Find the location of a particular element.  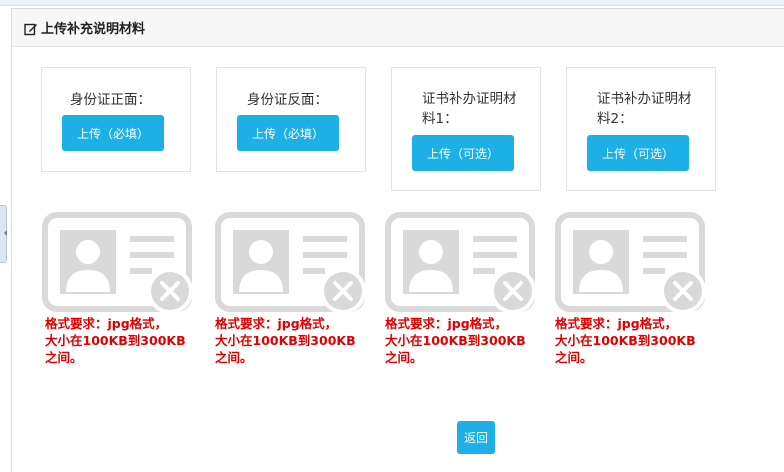

upload-box-id-back: 身份证反面： 上传（必填） is located at coordinates (291, 119).